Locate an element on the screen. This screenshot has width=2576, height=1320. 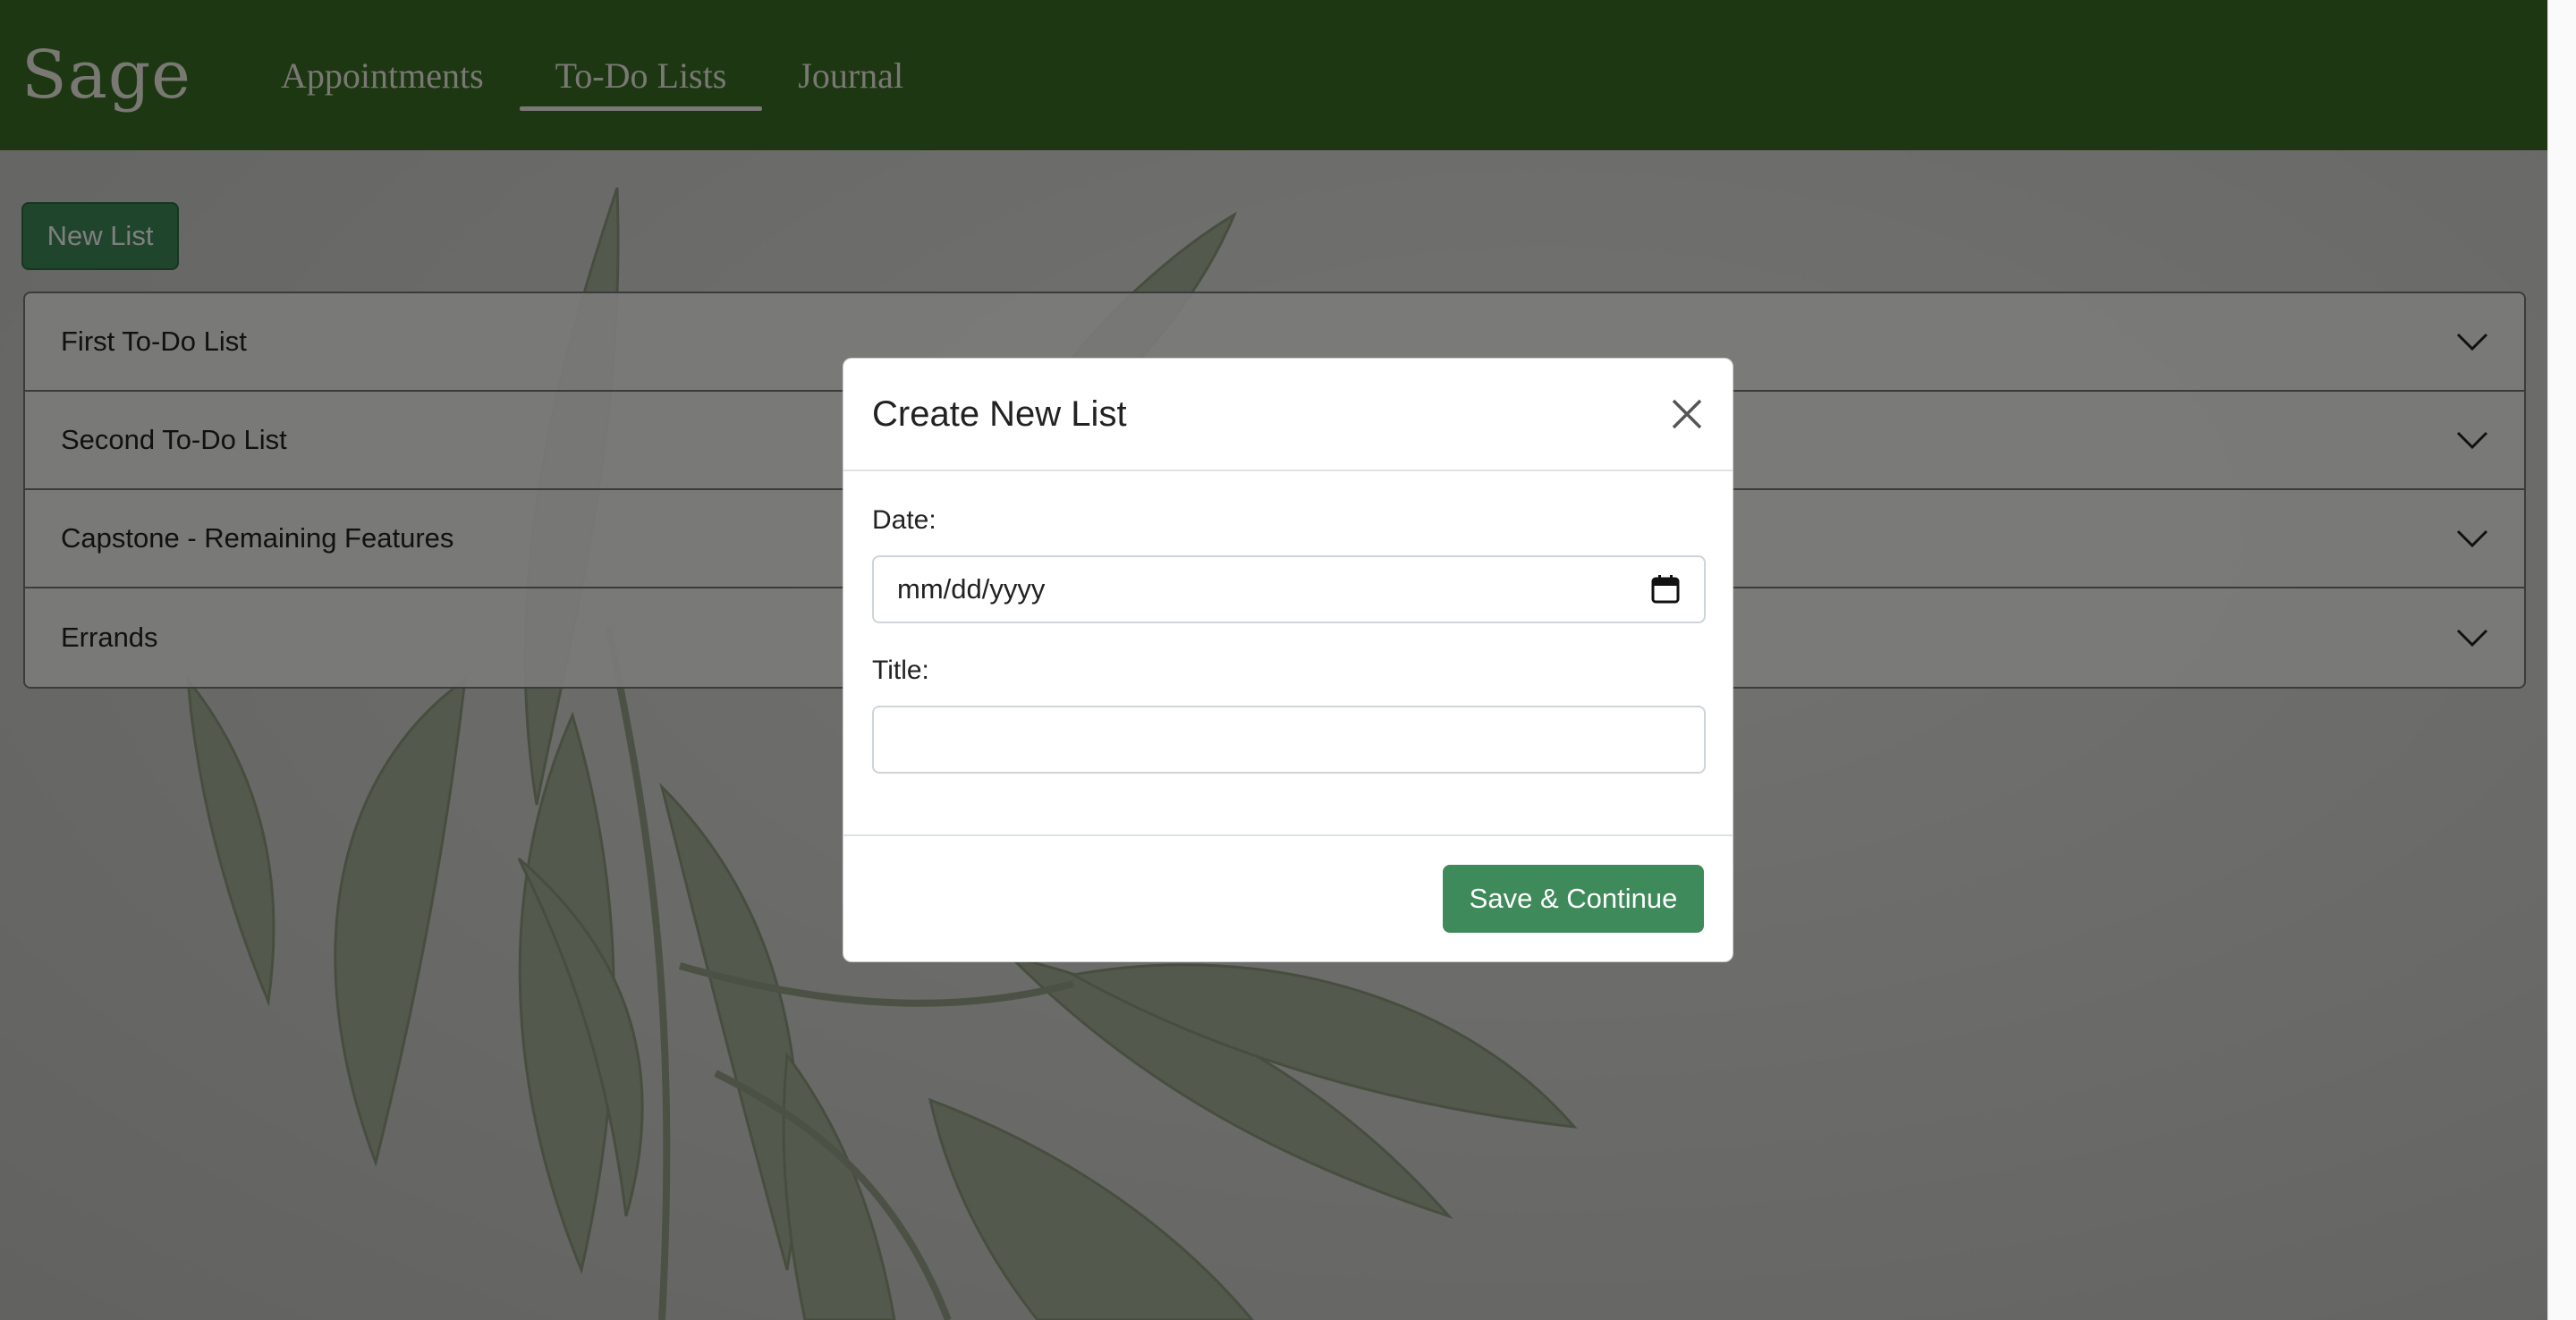
date-placeholder: mm/dd/yyyy is located at coordinates (971, 589).